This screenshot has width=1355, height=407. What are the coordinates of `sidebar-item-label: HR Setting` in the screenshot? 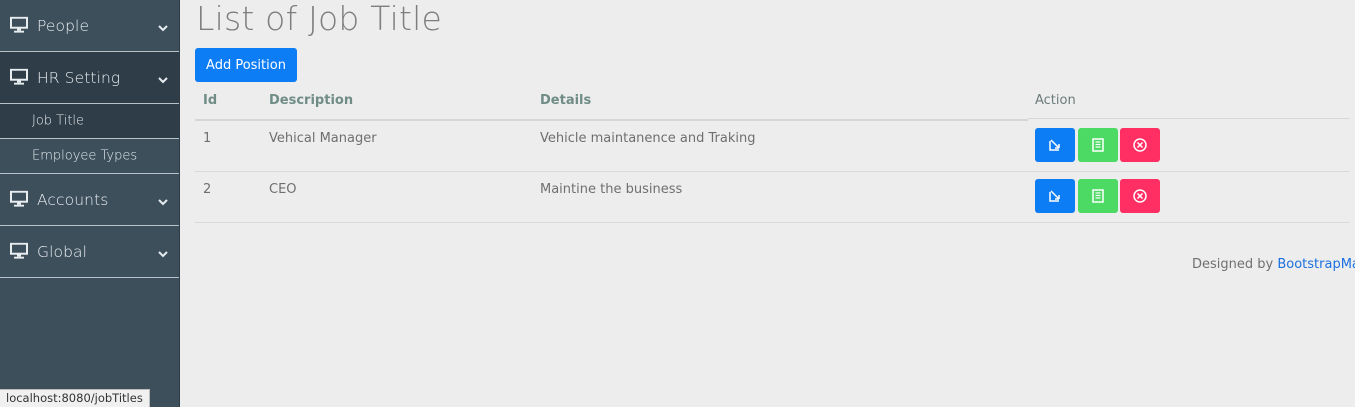 It's located at (79, 77).